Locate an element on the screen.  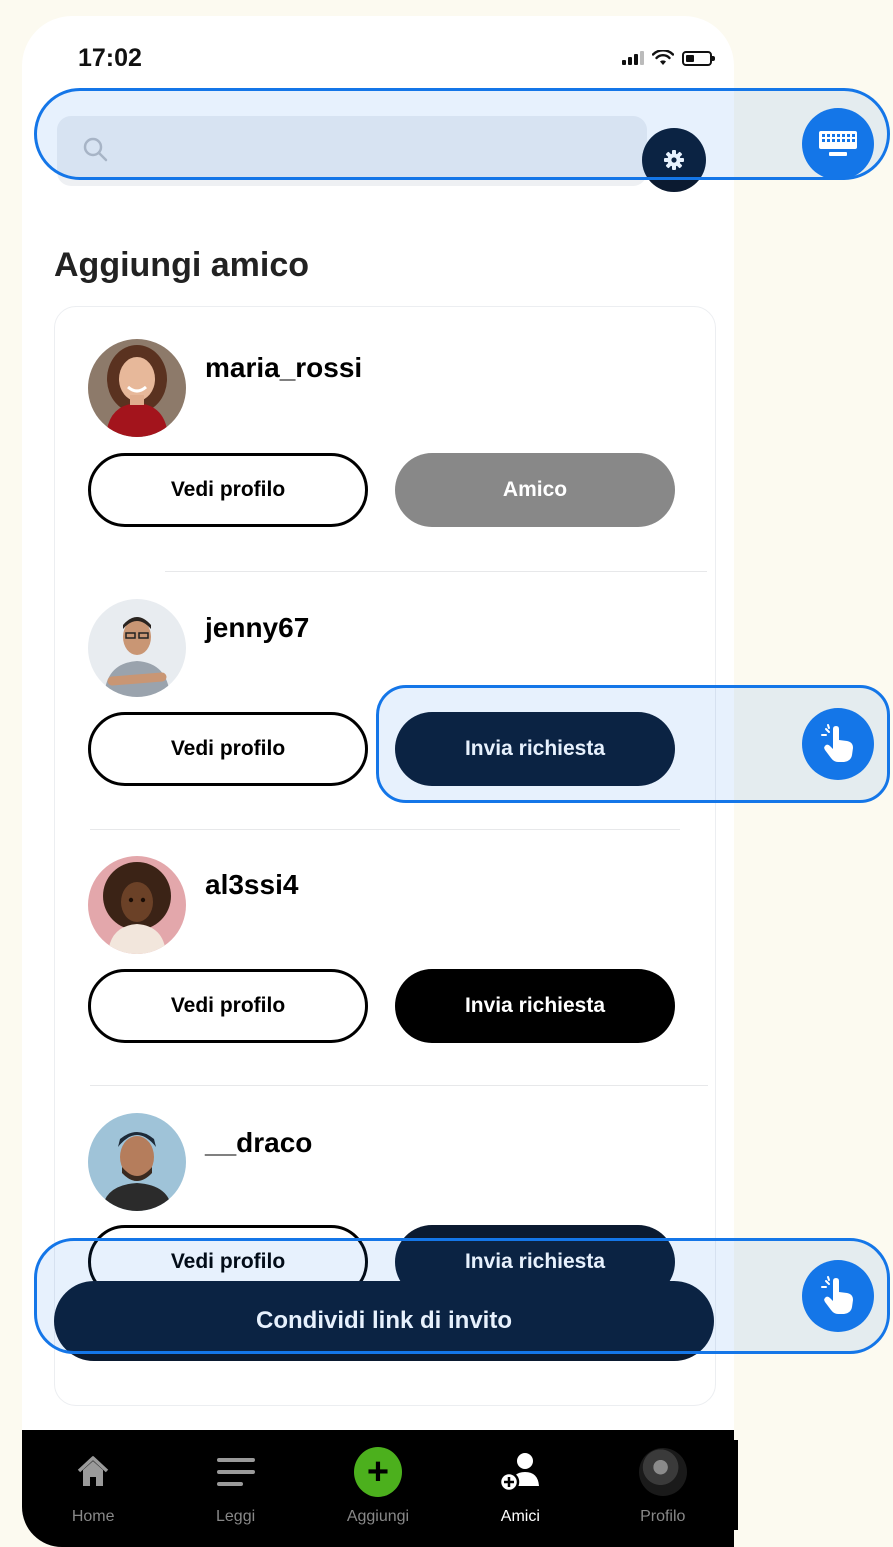
status-icons is located at coordinates (668, 58).